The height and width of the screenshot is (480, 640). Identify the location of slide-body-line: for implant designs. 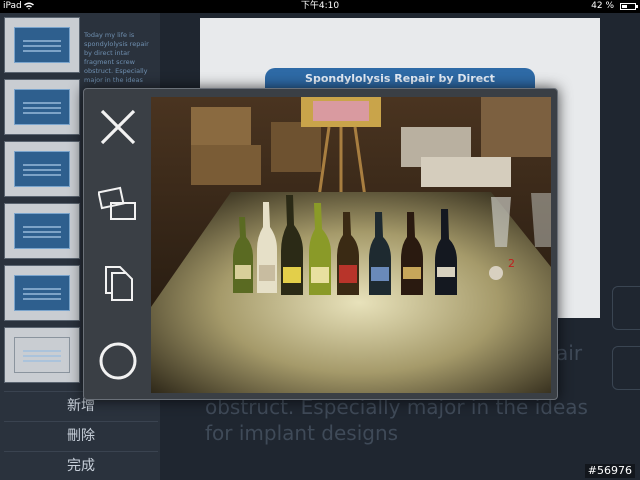
(302, 433).